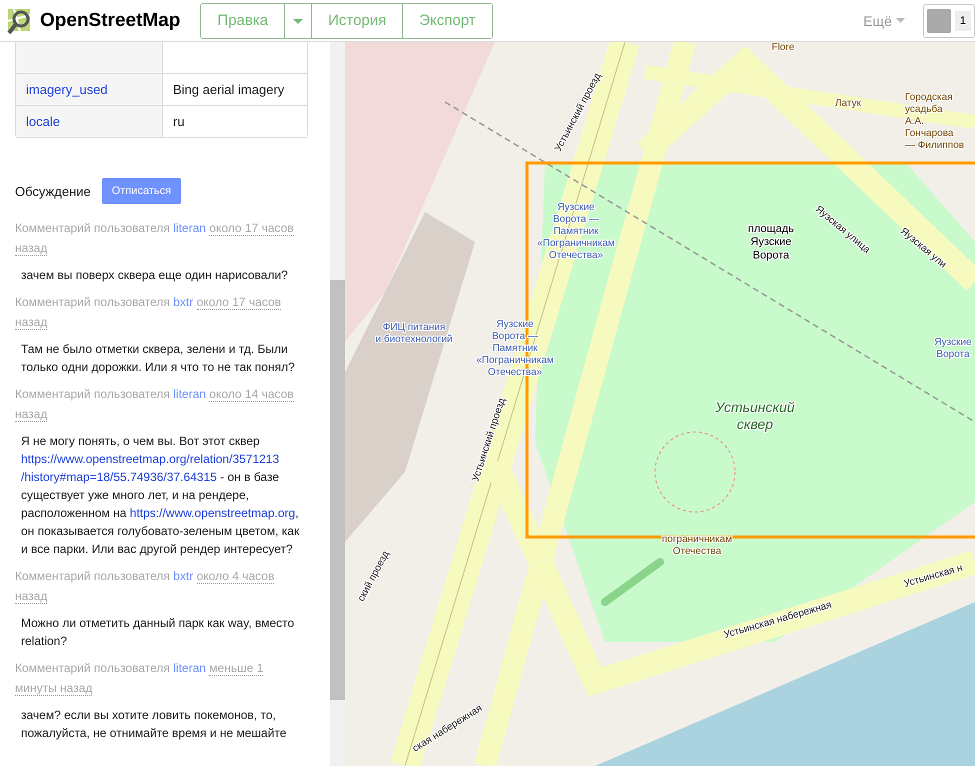 The height and width of the screenshot is (766, 975). I want to click on avatar-placeholder, so click(938, 20).